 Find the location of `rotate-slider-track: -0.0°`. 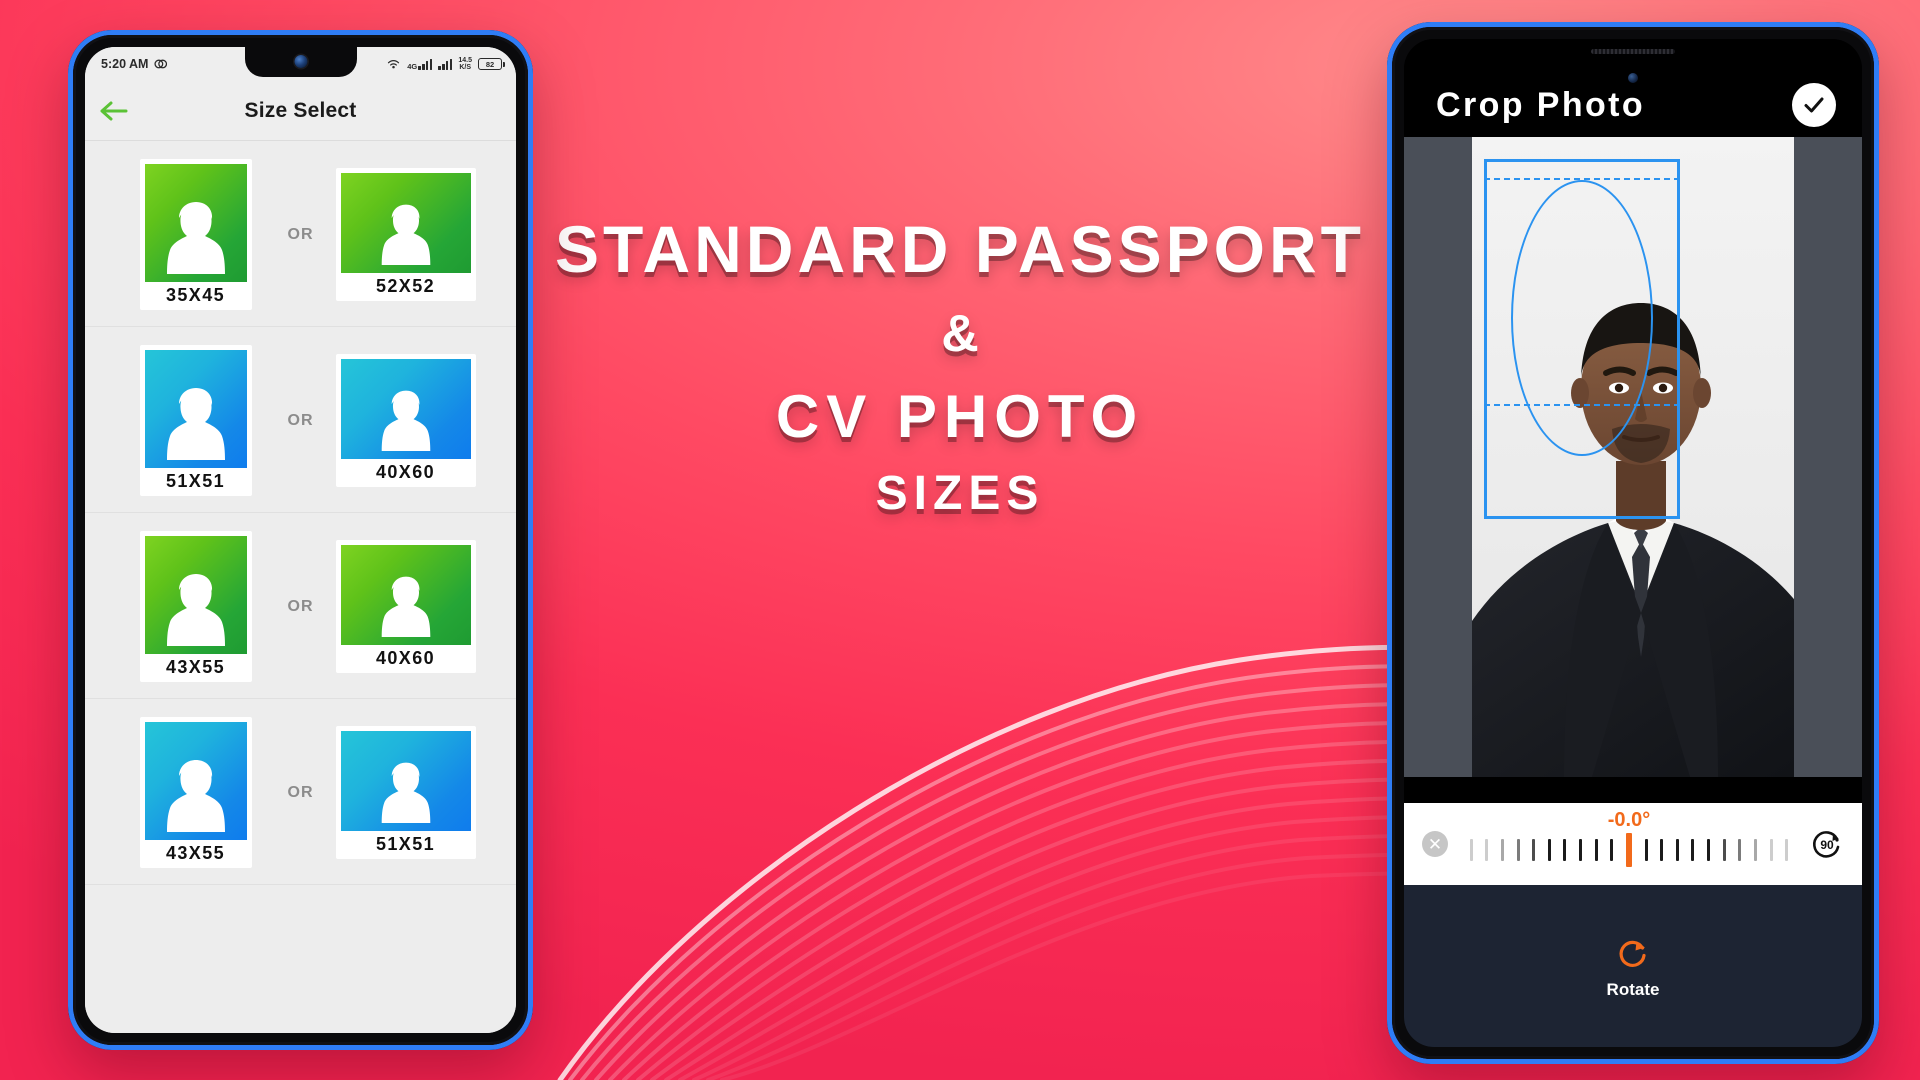

rotate-slider-track: -0.0° is located at coordinates (1629, 844).